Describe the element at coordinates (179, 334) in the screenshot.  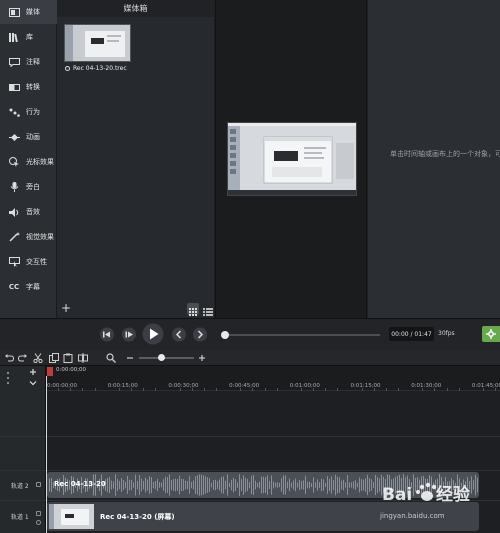
I see `previous-marker-button` at that location.